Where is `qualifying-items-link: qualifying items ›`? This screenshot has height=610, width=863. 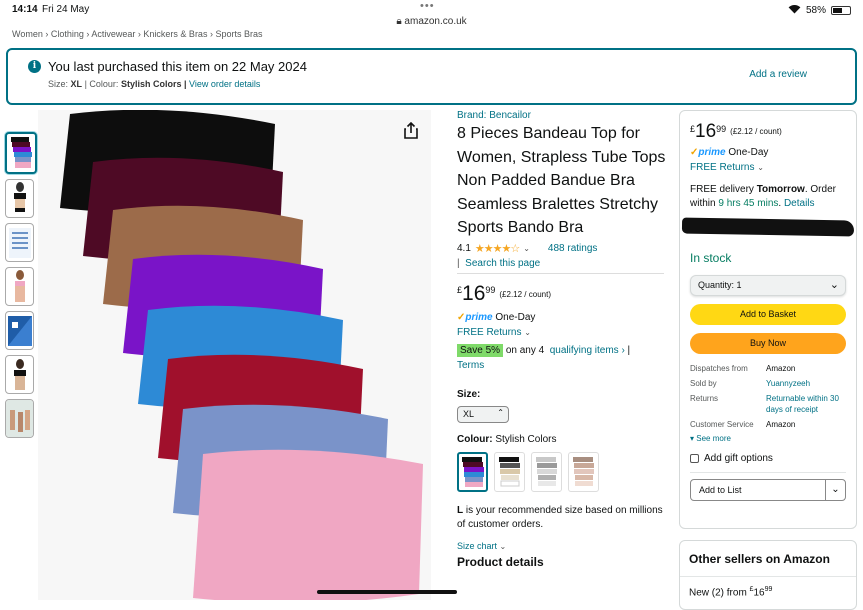
qualifying-items-link: qualifying items › is located at coordinates (587, 350).